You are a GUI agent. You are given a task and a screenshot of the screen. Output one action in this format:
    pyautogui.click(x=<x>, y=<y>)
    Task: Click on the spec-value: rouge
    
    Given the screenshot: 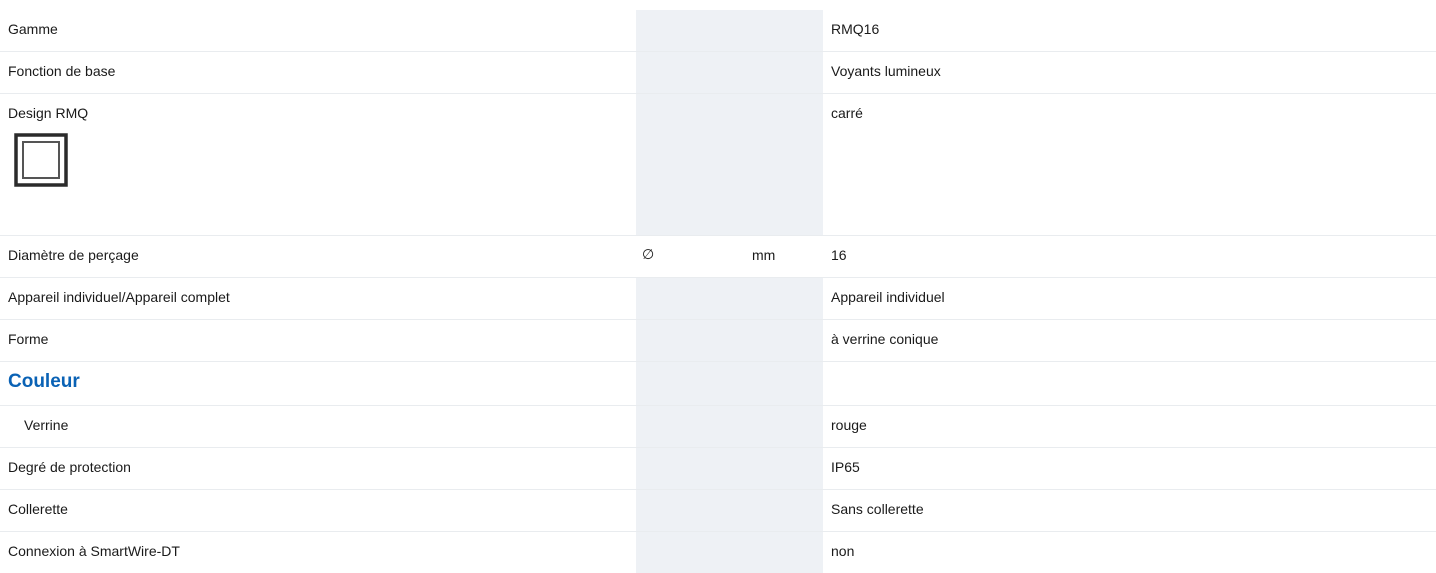 What is the action you would take?
    pyautogui.click(x=1133, y=419)
    